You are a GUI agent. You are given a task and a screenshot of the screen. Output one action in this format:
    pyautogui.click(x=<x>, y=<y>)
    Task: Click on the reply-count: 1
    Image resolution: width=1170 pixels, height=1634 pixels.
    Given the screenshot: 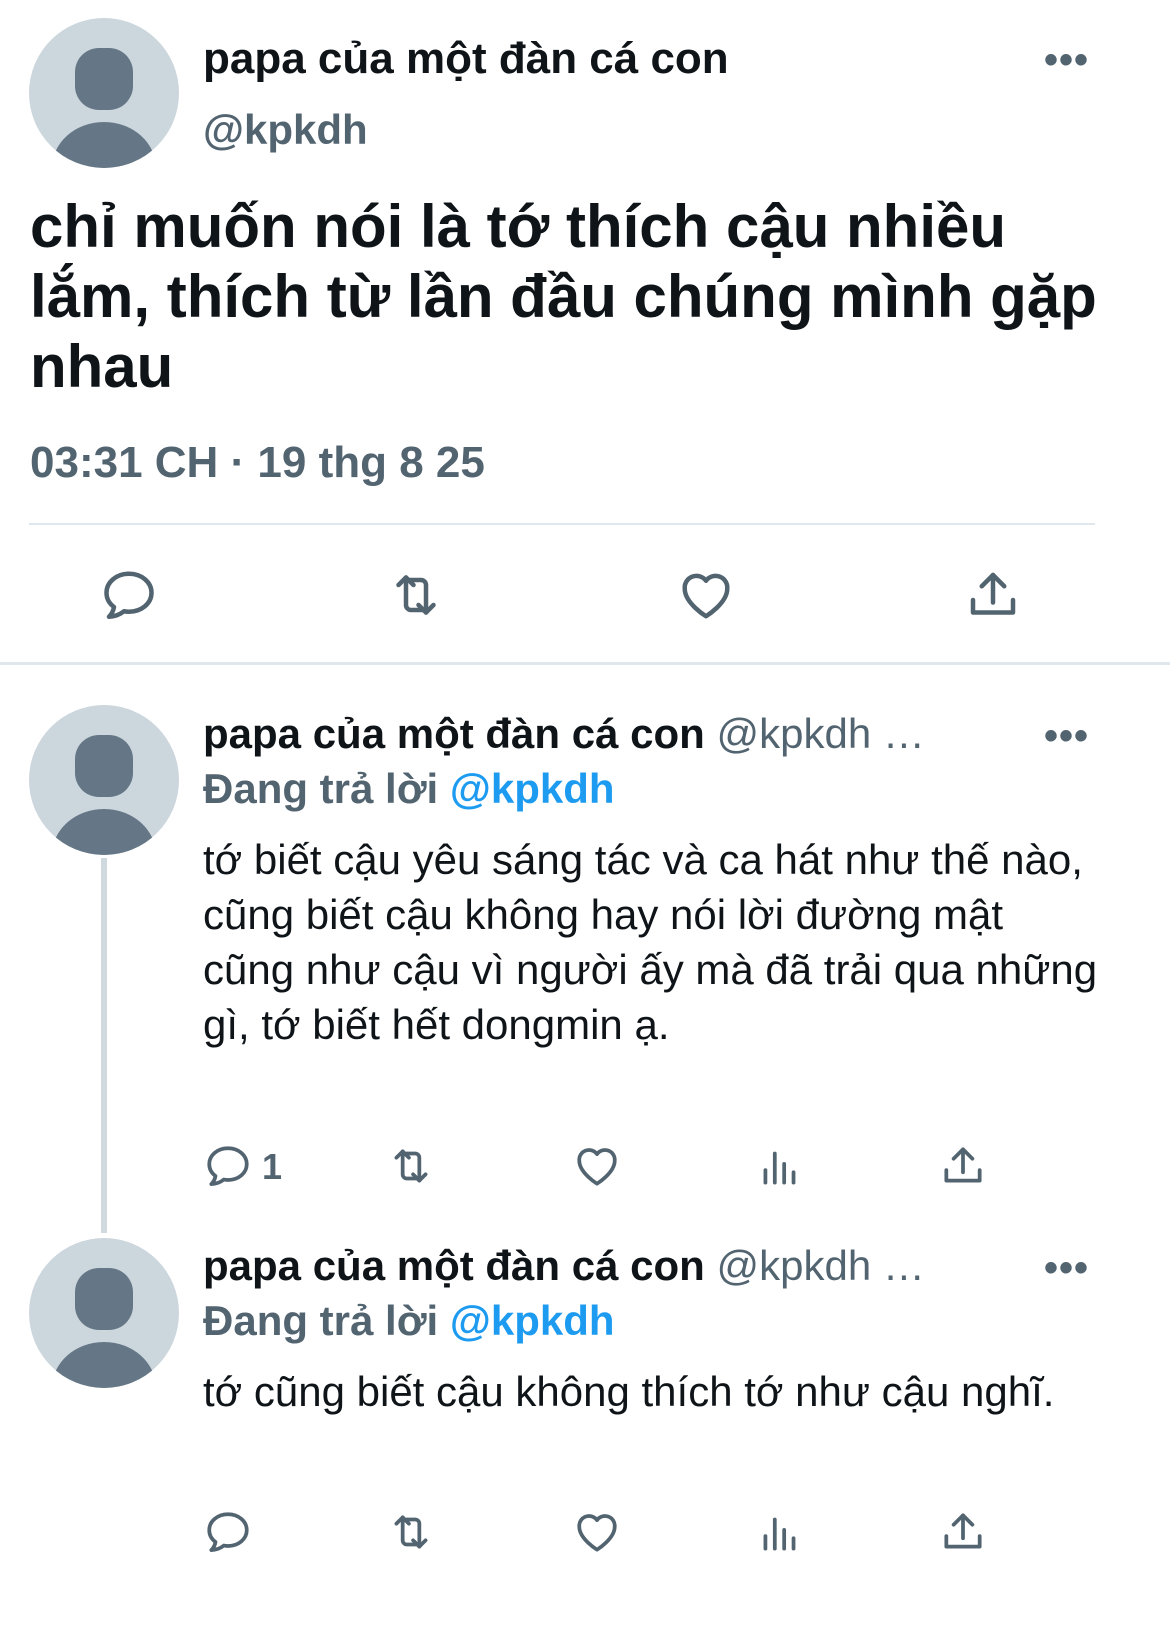 What is the action you would take?
    pyautogui.click(x=272, y=1166)
    